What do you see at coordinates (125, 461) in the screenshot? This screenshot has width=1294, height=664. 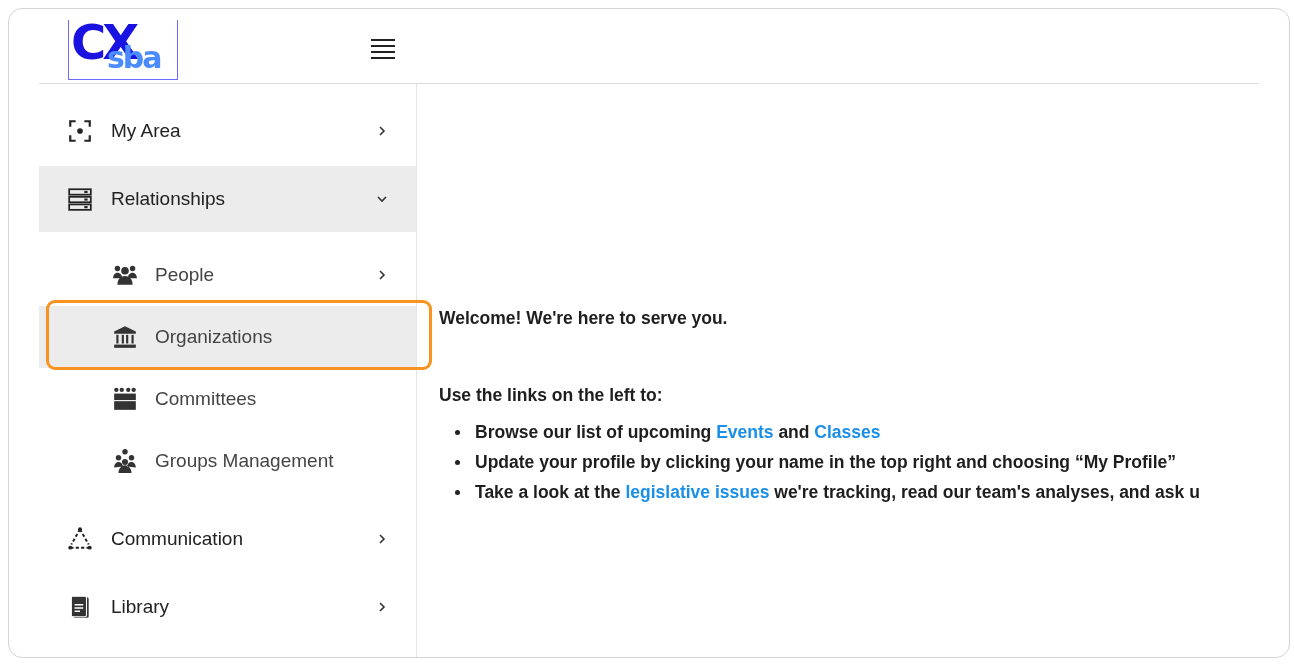 I see `groups-icon` at bounding box center [125, 461].